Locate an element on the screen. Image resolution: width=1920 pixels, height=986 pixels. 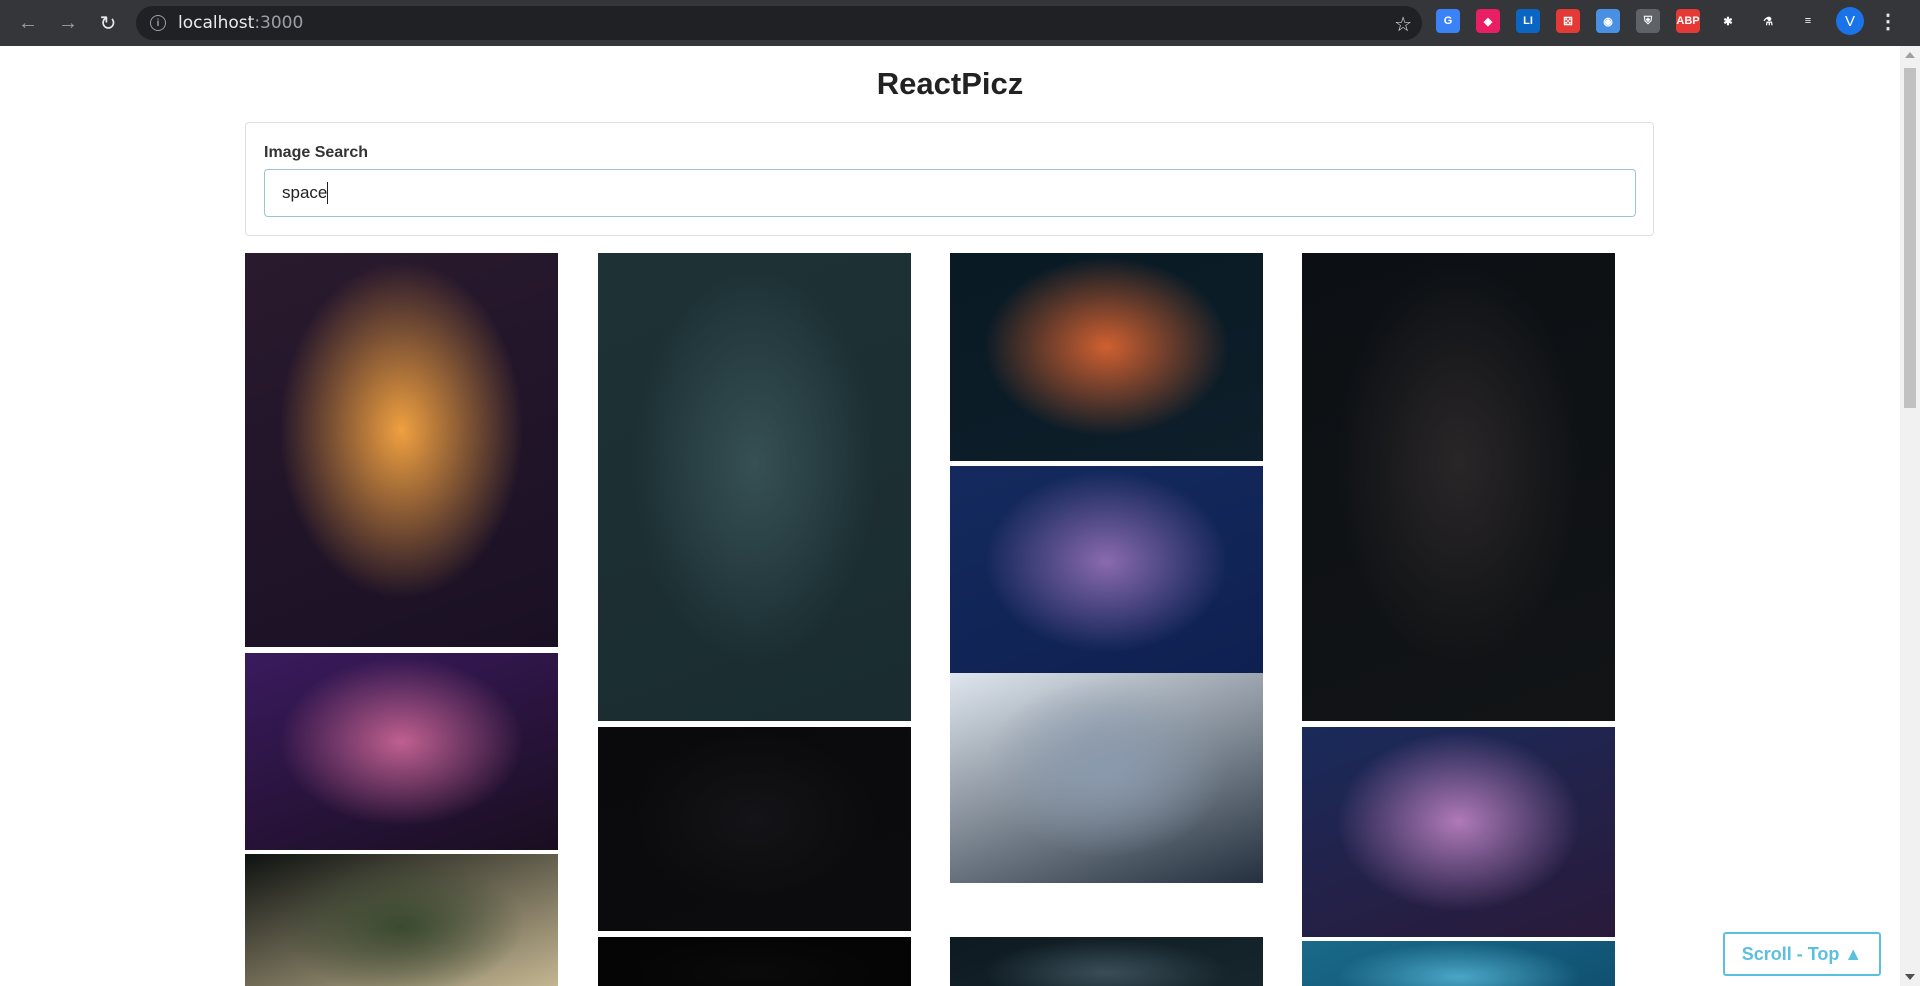
site-info-icon: i is located at coordinates (158, 23).